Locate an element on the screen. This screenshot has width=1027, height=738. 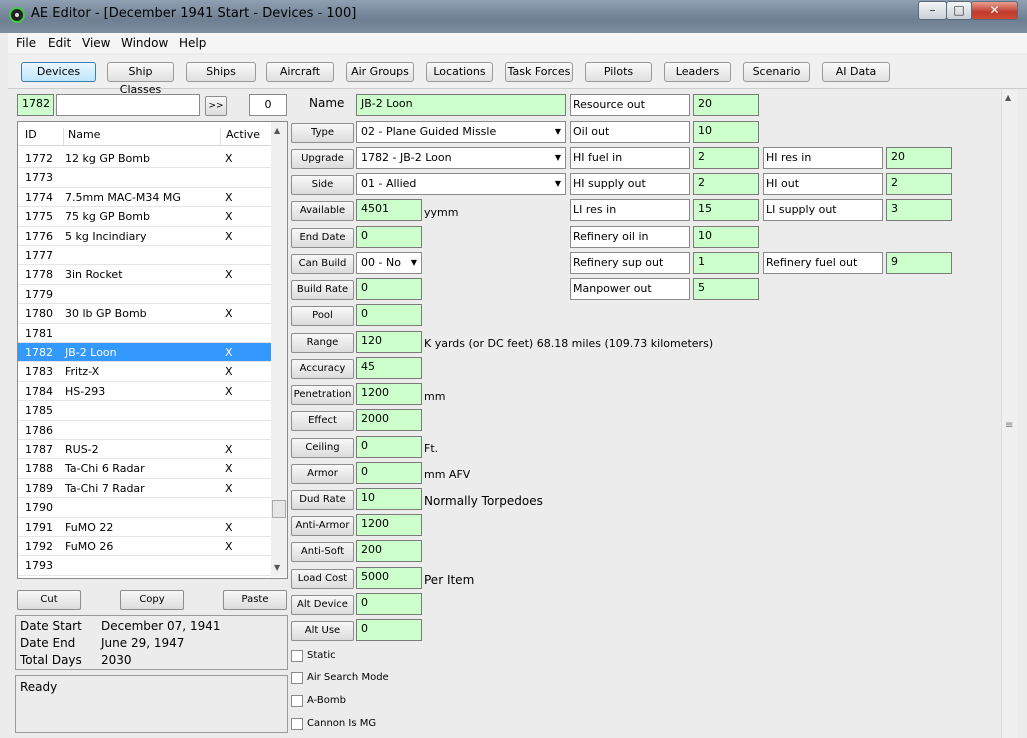
end-date-field: 0 is located at coordinates (389, 237).